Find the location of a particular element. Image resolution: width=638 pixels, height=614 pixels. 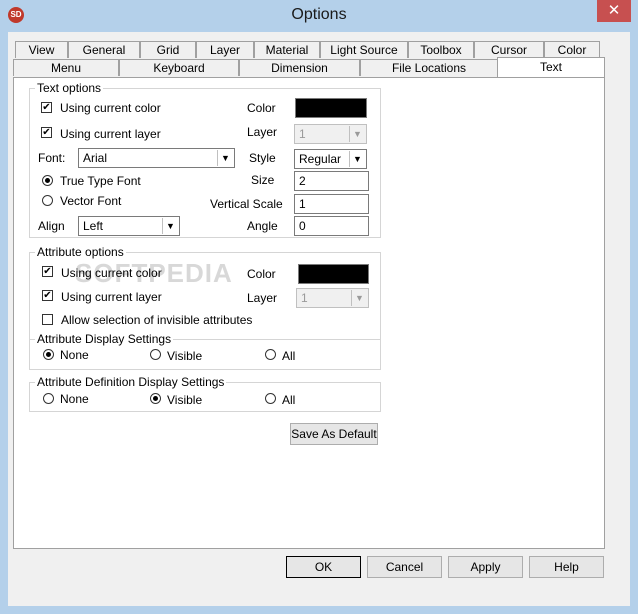

style-label: Style is located at coordinates (262, 158).